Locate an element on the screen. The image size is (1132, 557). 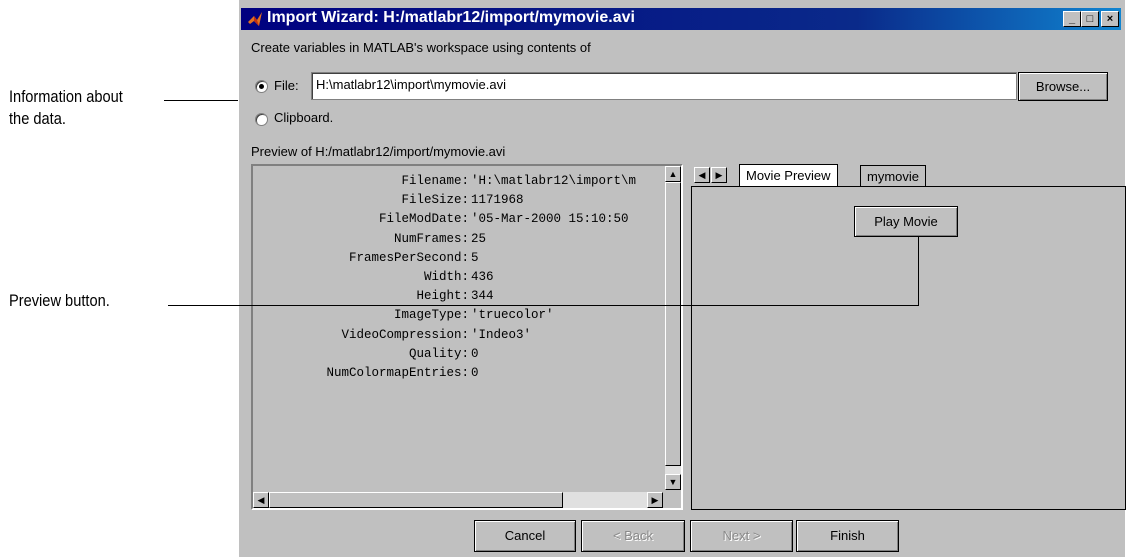
info-key: Quality: is located at coordinates (438, 353).